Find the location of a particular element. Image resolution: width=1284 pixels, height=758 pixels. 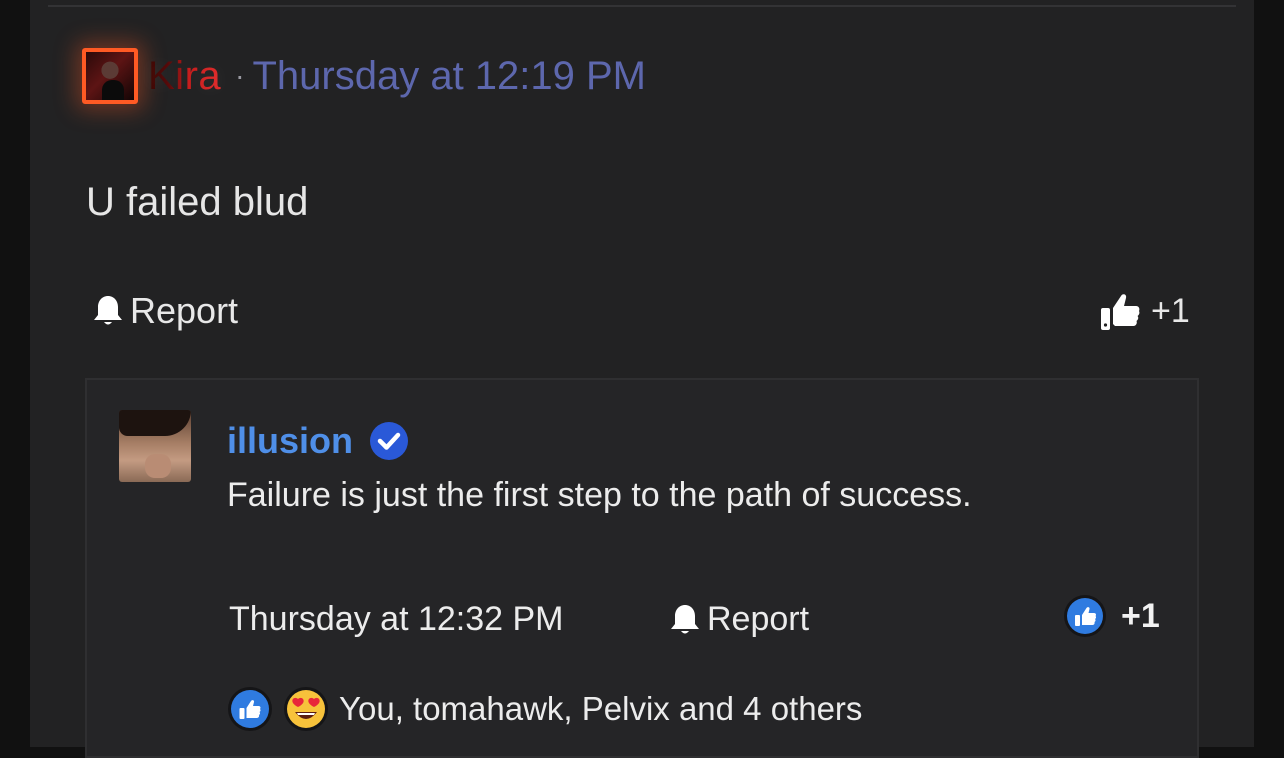

post-header: Kira · Thursday at 12:19 PM is located at coordinates (364, 76).